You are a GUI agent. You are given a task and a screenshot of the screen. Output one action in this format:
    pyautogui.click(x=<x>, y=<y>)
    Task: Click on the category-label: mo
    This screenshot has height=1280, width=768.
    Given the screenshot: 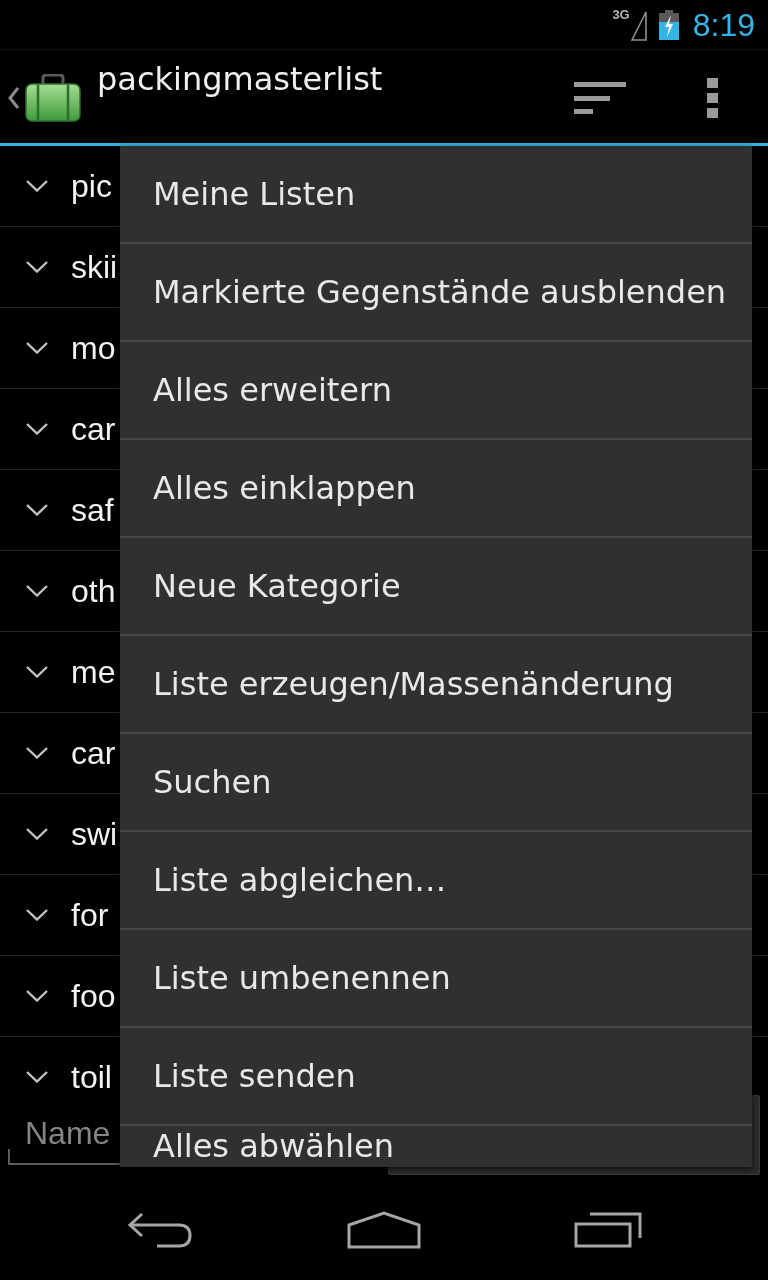 What is the action you would take?
    pyautogui.click(x=93, y=348)
    